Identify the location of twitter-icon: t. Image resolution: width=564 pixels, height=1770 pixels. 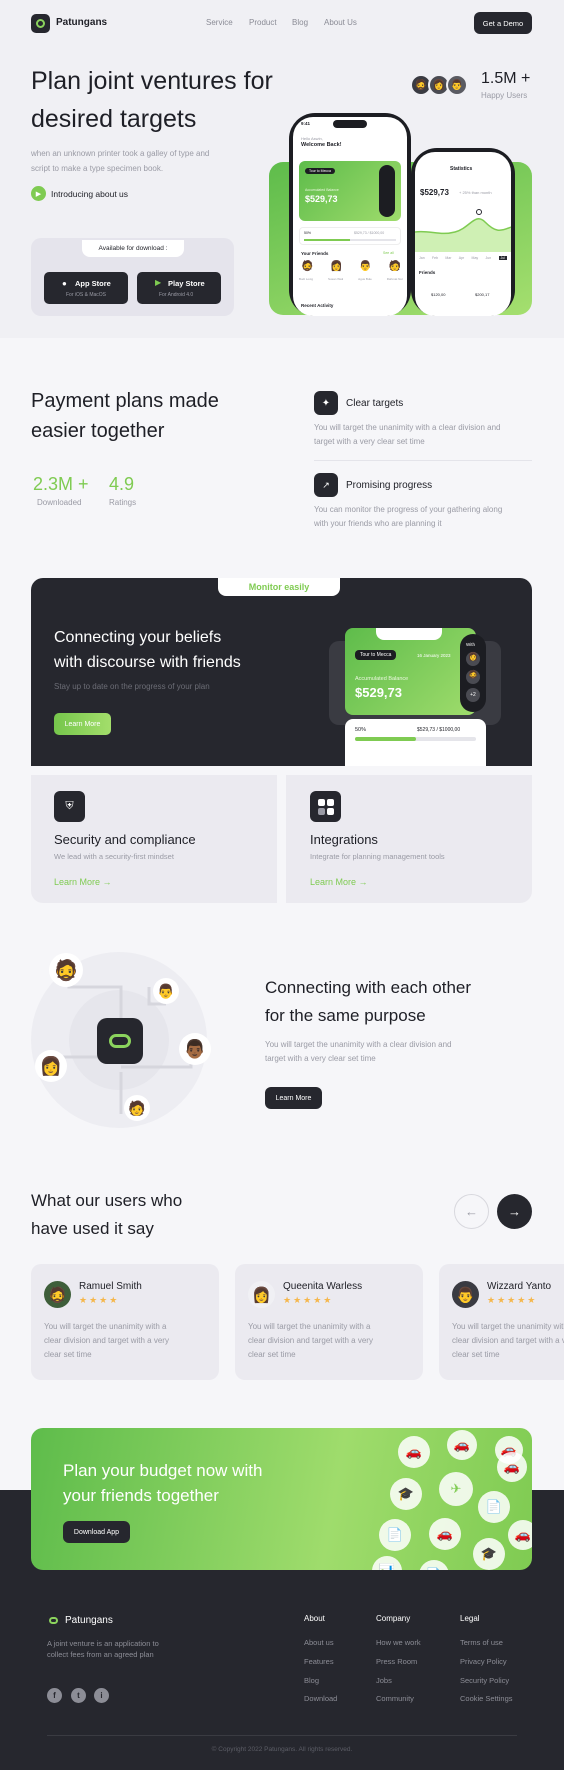
(78, 1695).